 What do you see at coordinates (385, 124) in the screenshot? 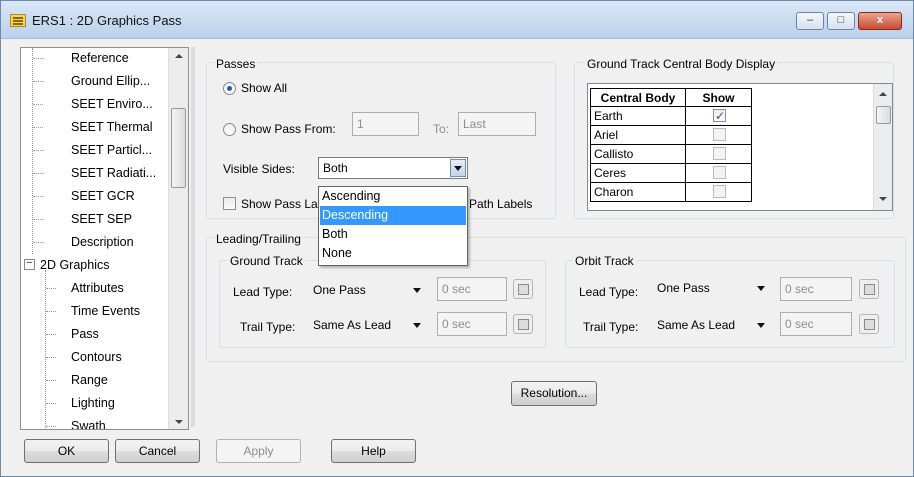
I see `pass-from-input: 1` at bounding box center [385, 124].